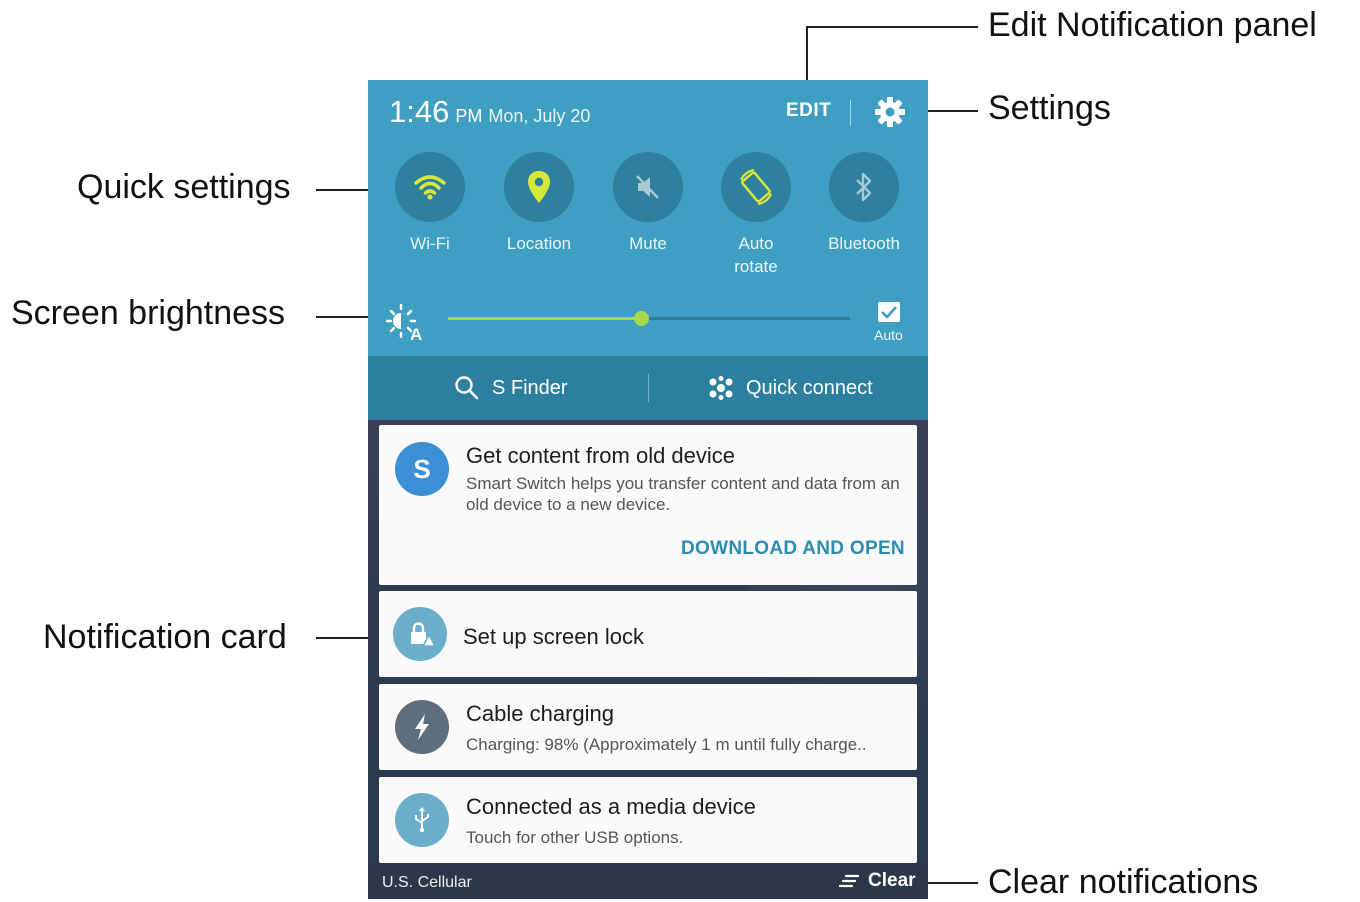 Image resolution: width=1360 pixels, height=902 pixels. I want to click on clear-all-icon, so click(849, 881).